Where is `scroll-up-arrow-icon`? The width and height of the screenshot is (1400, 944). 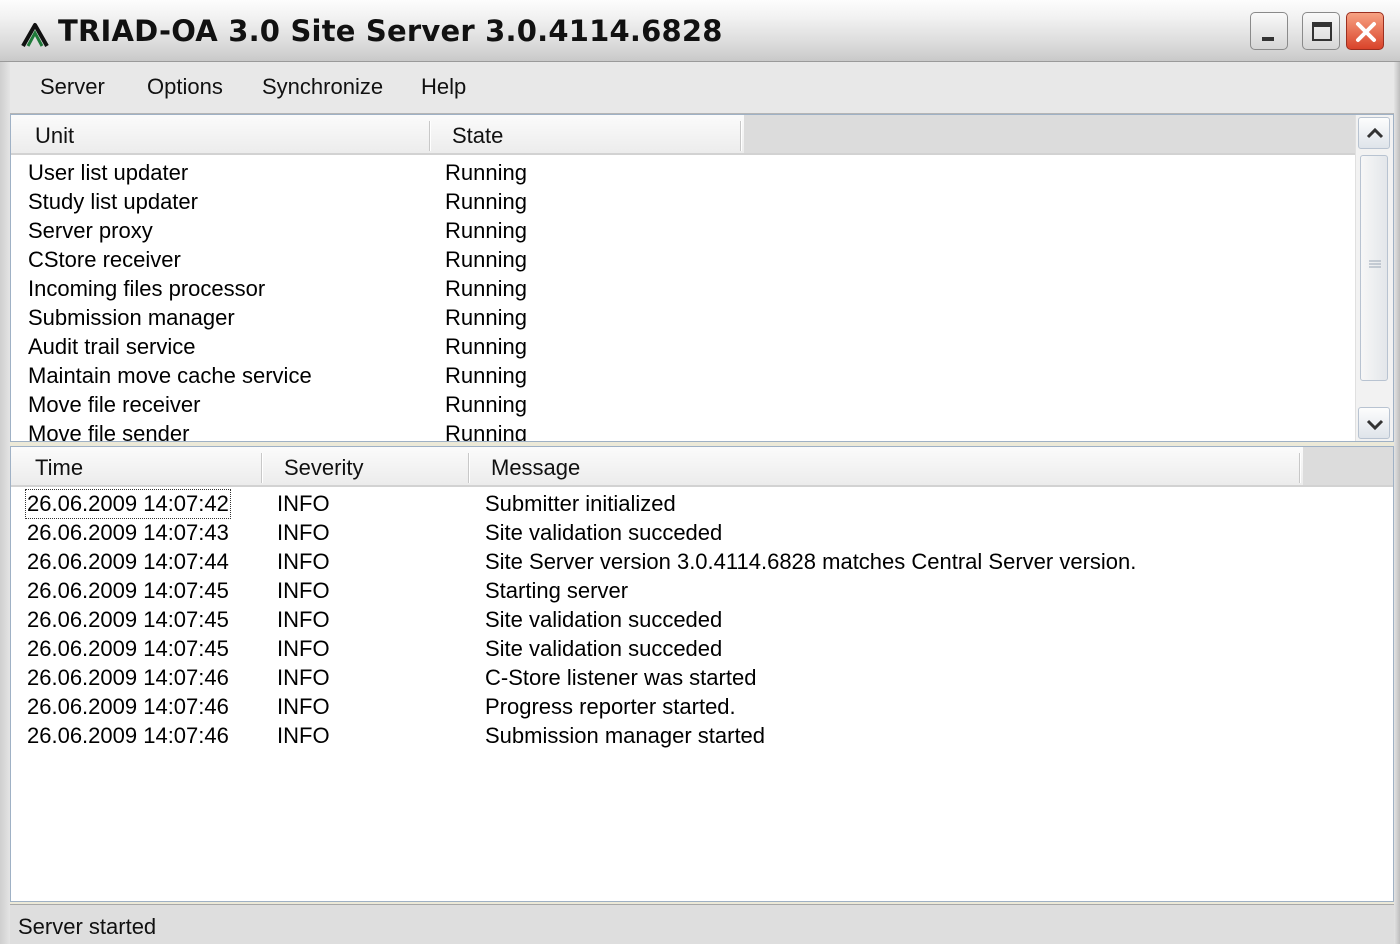
scroll-up-arrow-icon is located at coordinates (1375, 133).